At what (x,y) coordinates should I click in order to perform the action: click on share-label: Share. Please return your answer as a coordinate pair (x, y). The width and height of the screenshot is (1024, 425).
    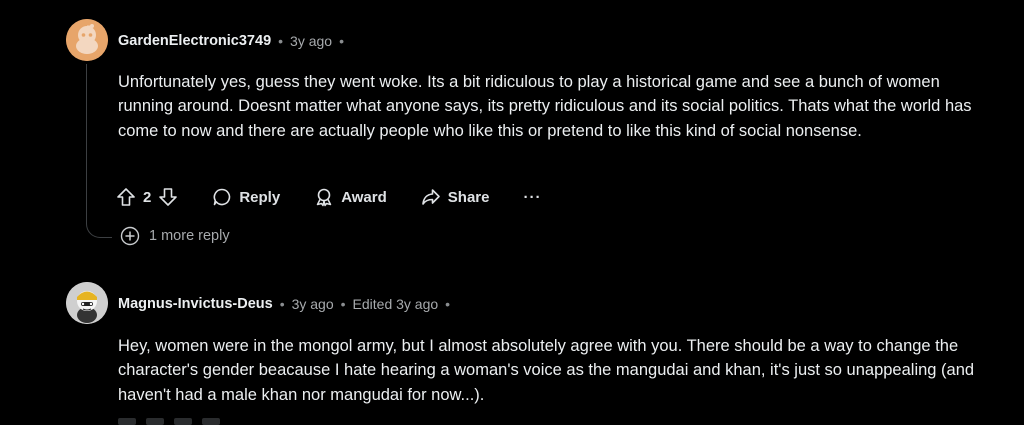
    Looking at the image, I should click on (468, 197).